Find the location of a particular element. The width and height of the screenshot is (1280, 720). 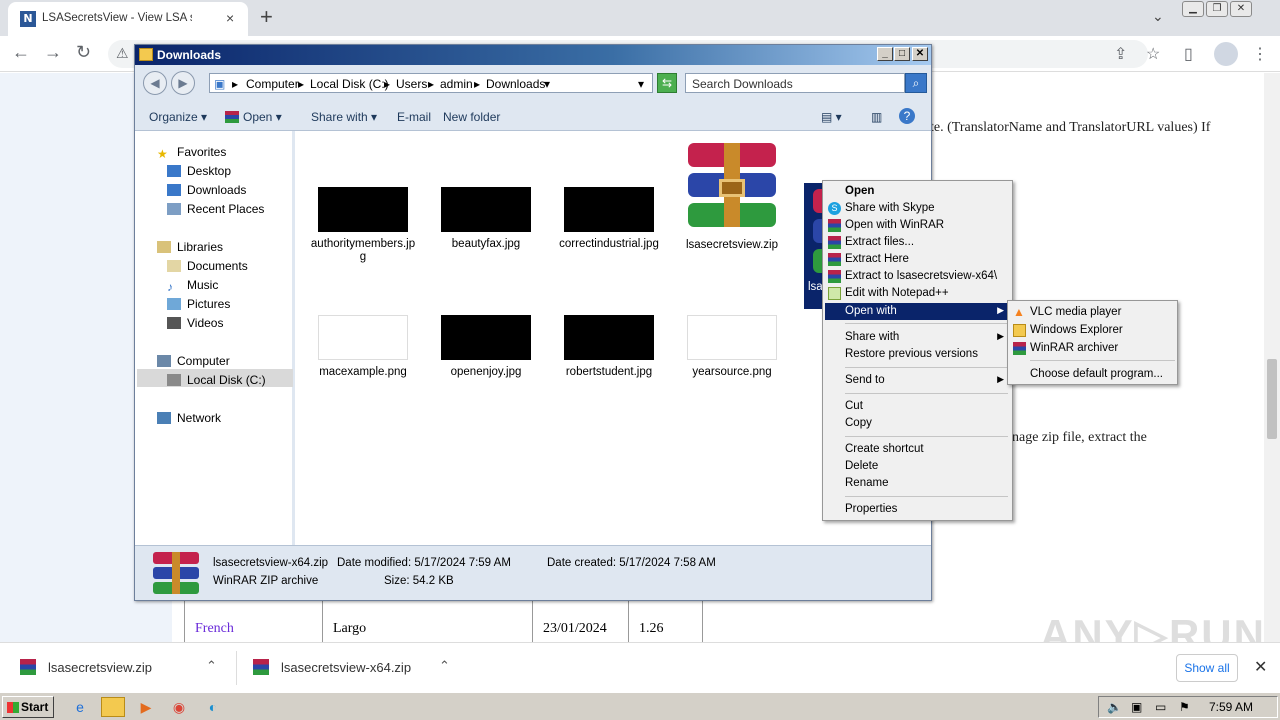

file-item: yearsource.png is located at coordinates (732, 347).